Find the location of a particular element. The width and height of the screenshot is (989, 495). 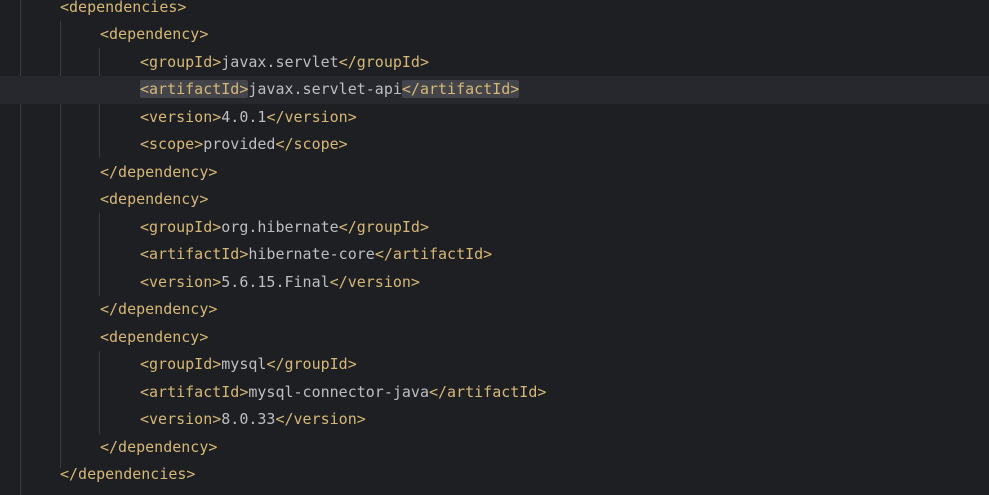

code-line: <version>5.6.15.Final</version> is located at coordinates (494, 283).